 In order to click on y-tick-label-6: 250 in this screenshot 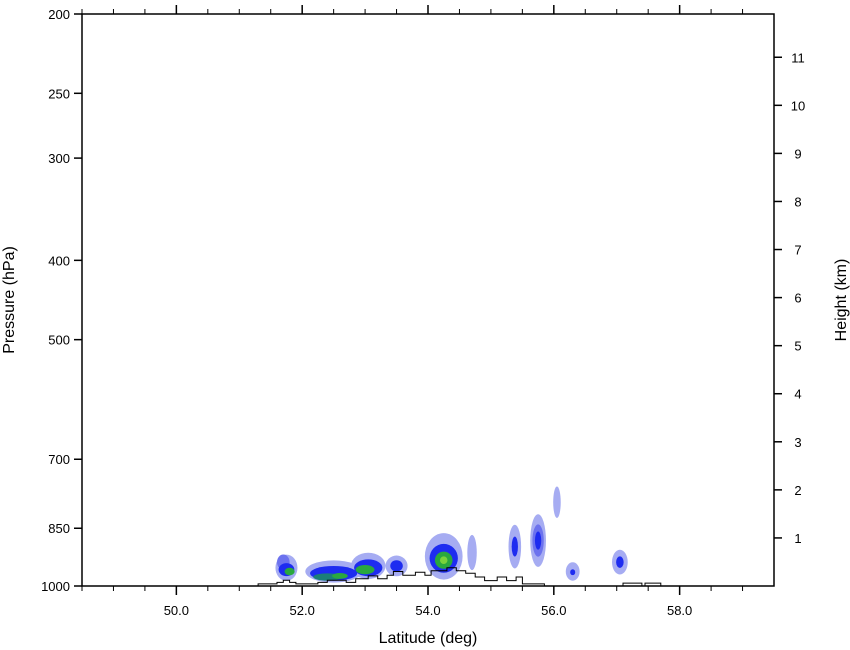, I will do `click(59, 93)`.